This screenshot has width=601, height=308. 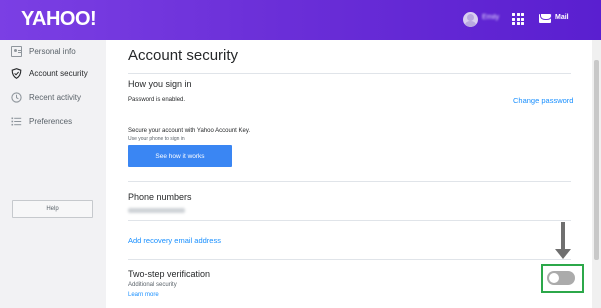 I want to click on clock-icon, so click(x=16, y=97).